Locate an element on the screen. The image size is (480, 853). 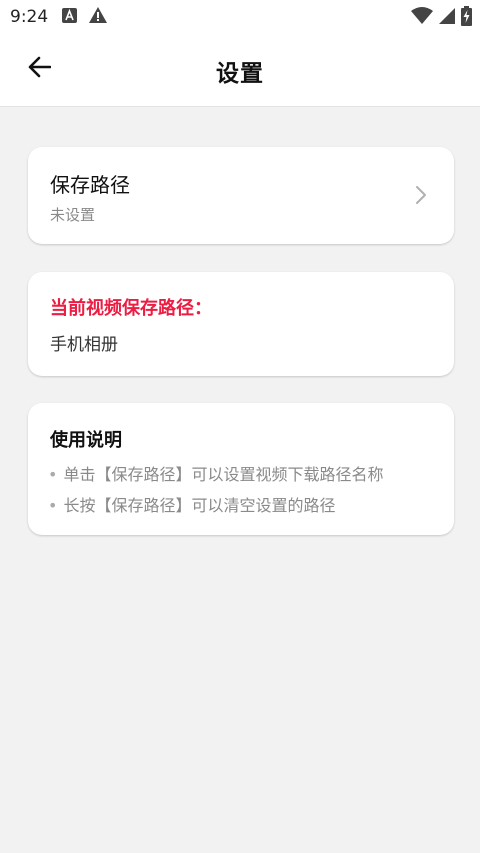
status-time: 9:24 is located at coordinates (29, 17).